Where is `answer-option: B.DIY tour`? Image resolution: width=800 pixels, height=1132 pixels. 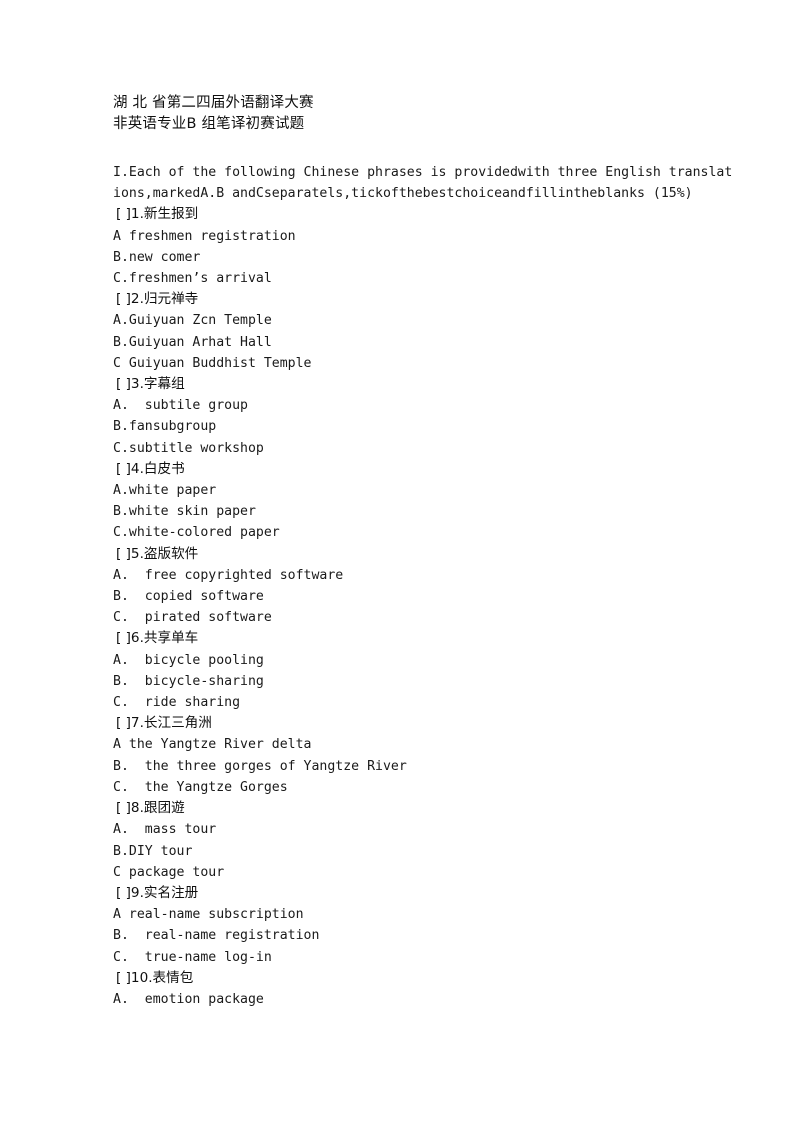 answer-option: B.DIY tour is located at coordinates (423, 851).